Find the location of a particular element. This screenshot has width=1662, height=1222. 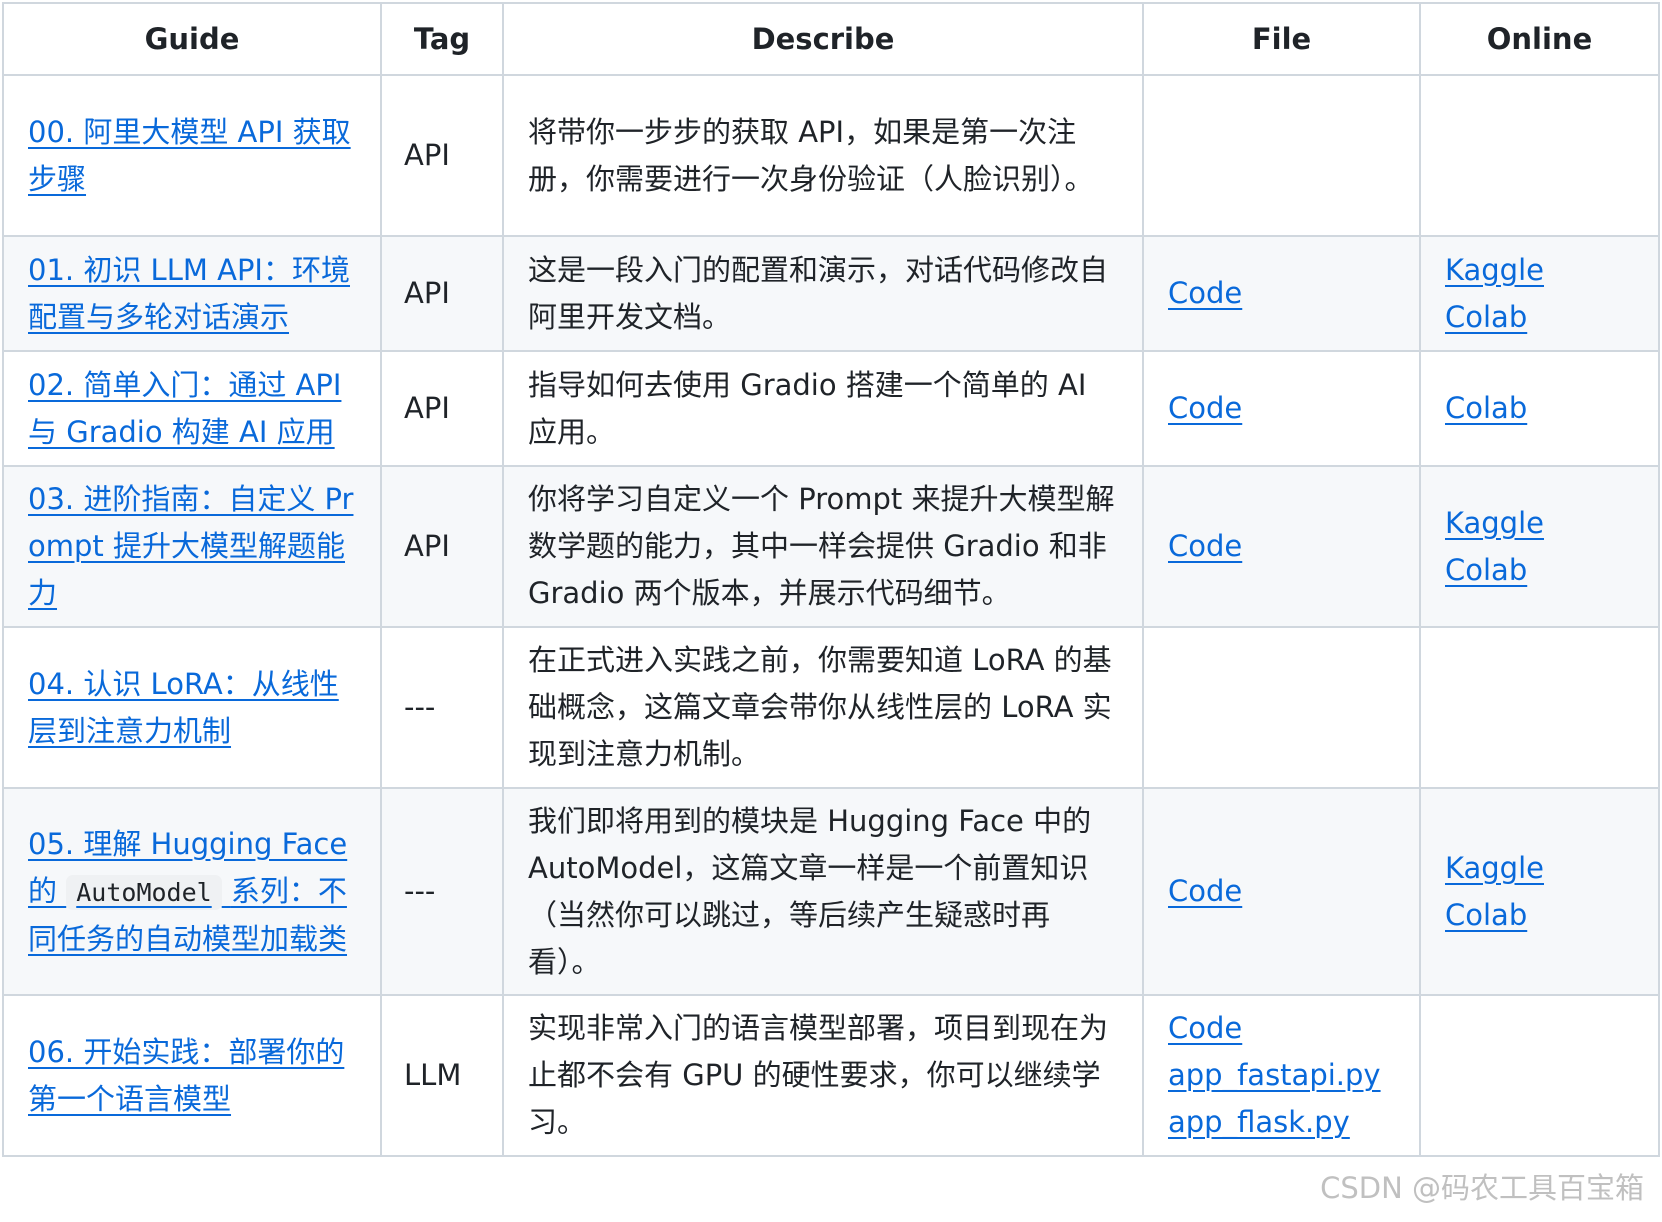

guide-cell: 04. 认识 LoRA：从线性层到注意力机制 is located at coordinates (192, 707).